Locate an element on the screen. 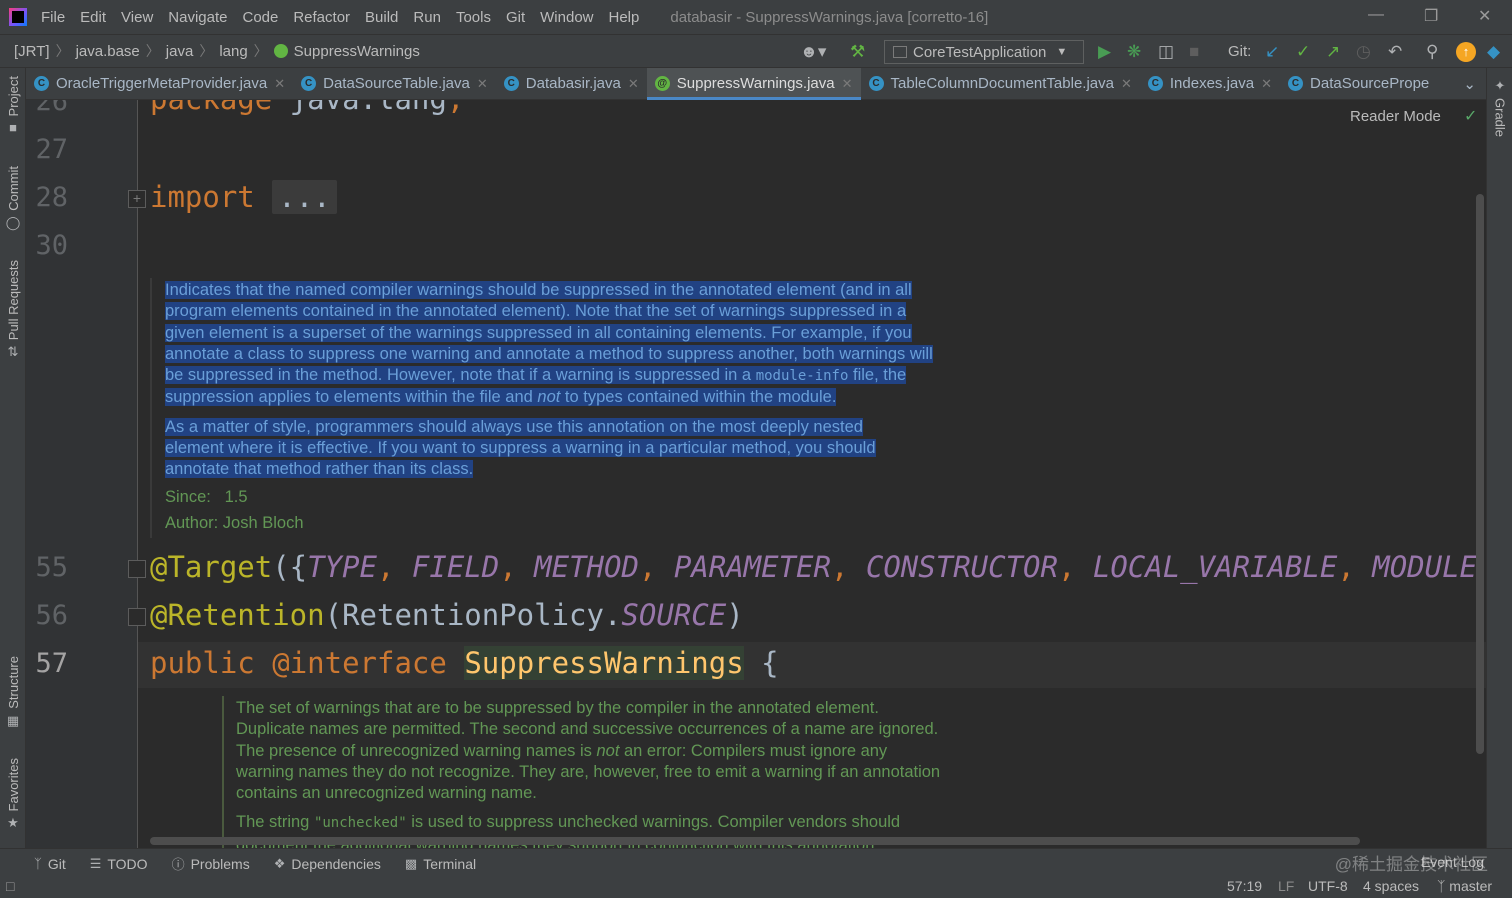  tool-favorites: Favorites ★ is located at coordinates (13, 794).